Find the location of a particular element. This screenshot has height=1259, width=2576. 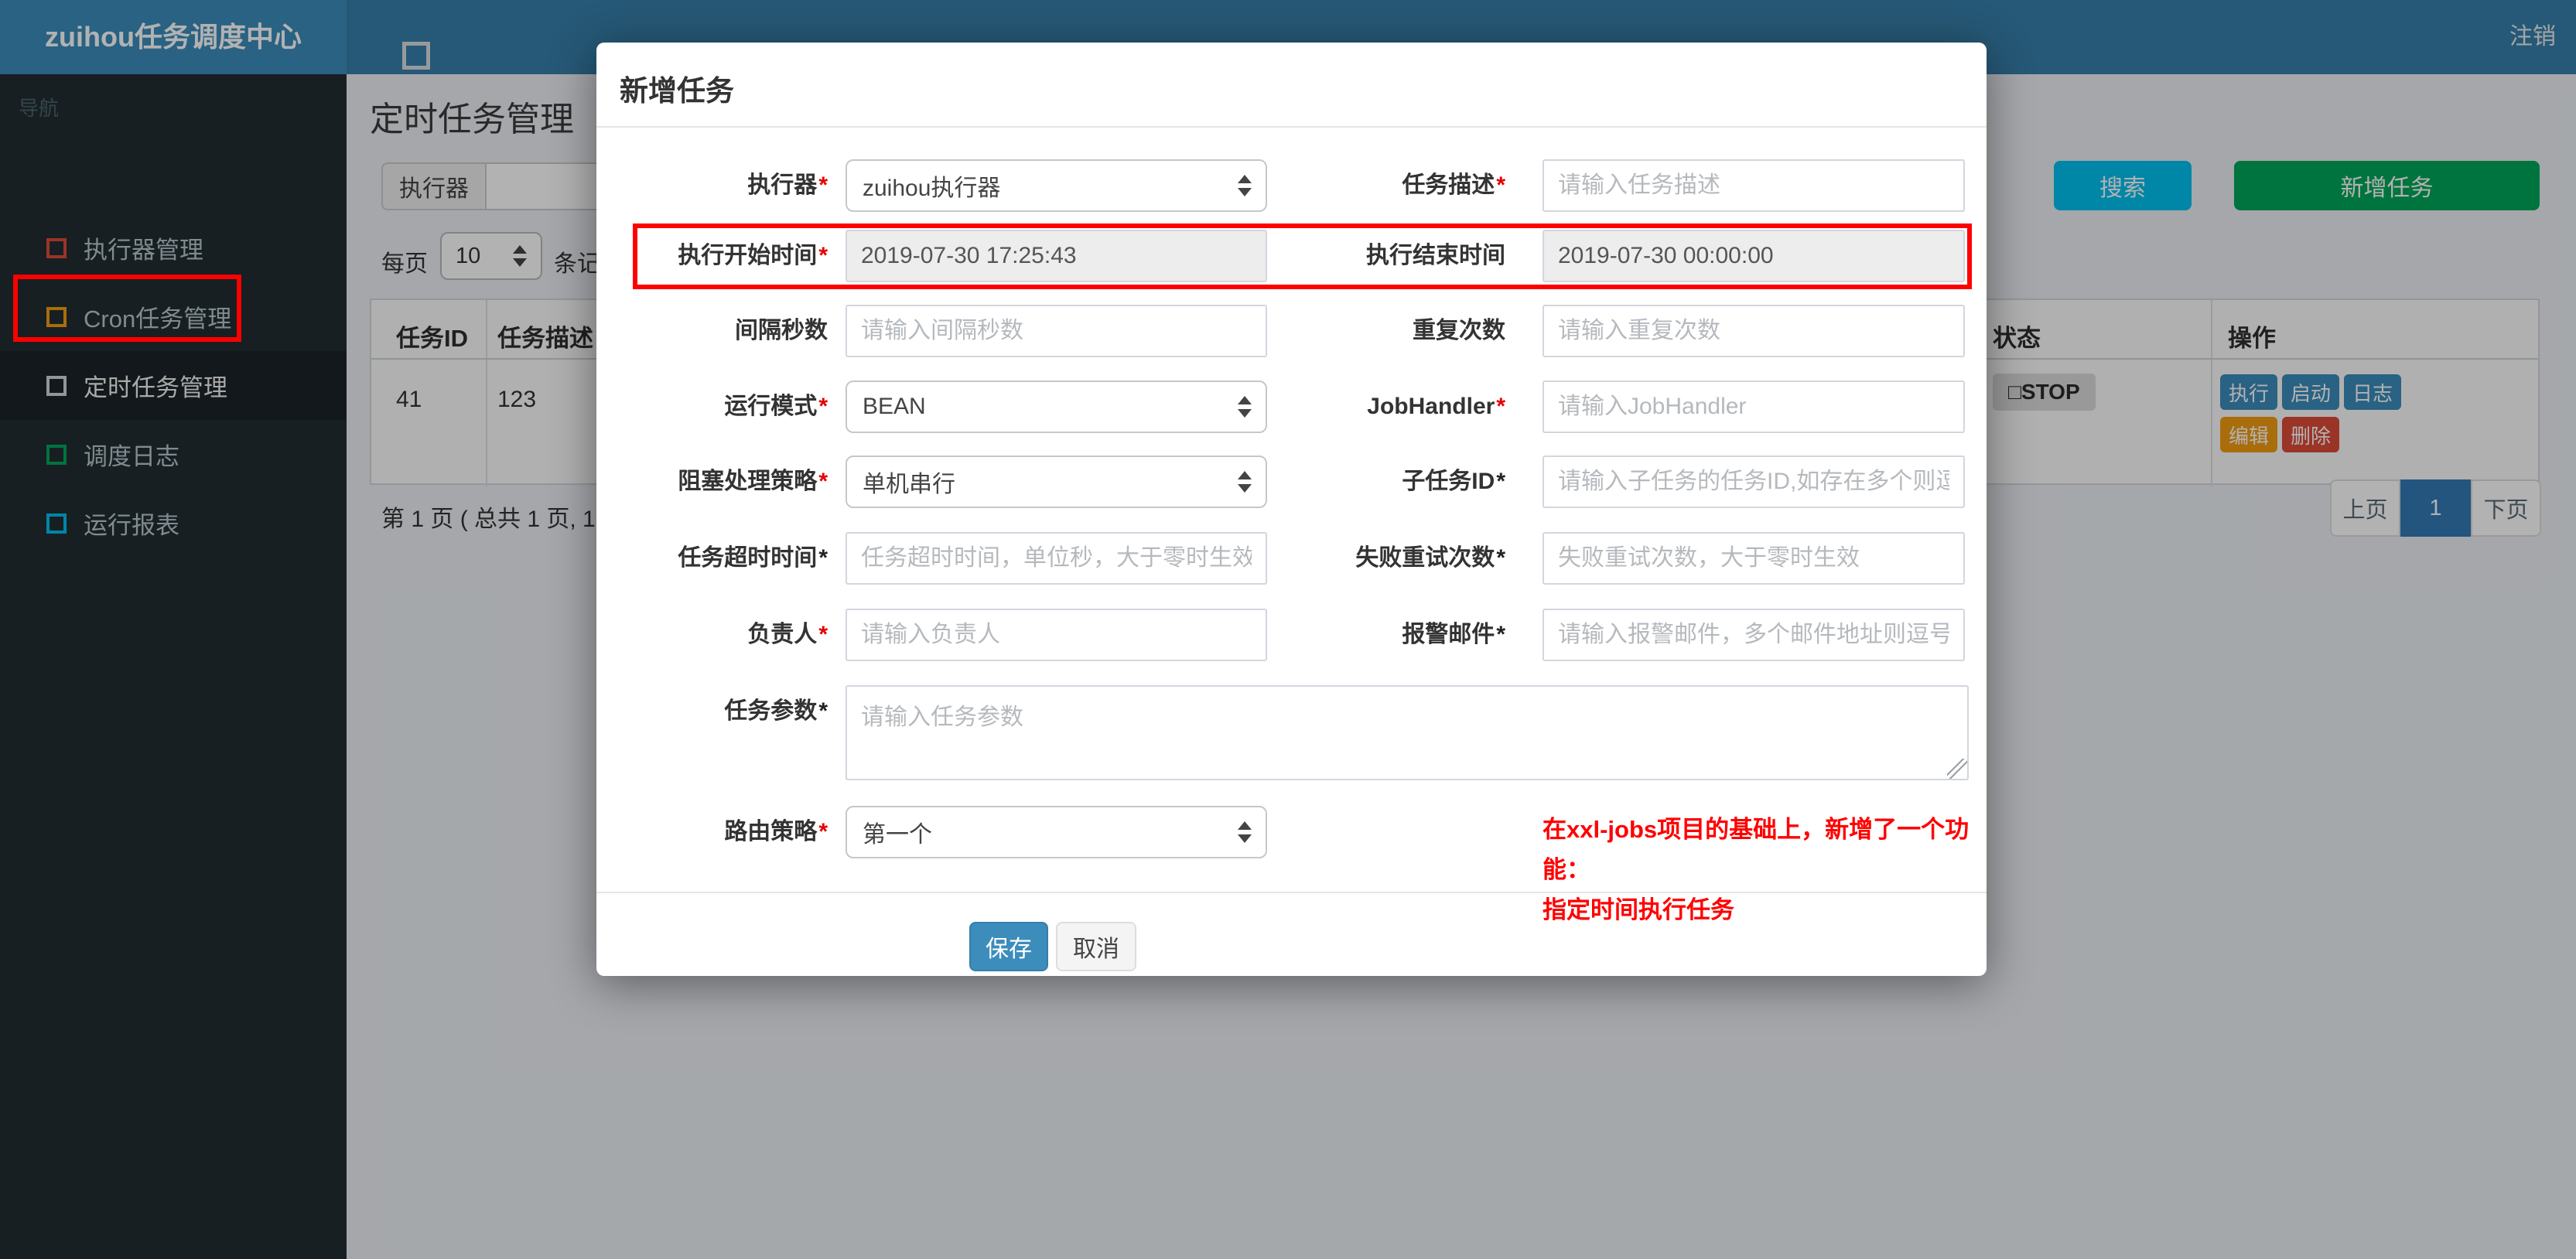

field-label-start-time: 执行开始时间* is located at coordinates (753, 256).